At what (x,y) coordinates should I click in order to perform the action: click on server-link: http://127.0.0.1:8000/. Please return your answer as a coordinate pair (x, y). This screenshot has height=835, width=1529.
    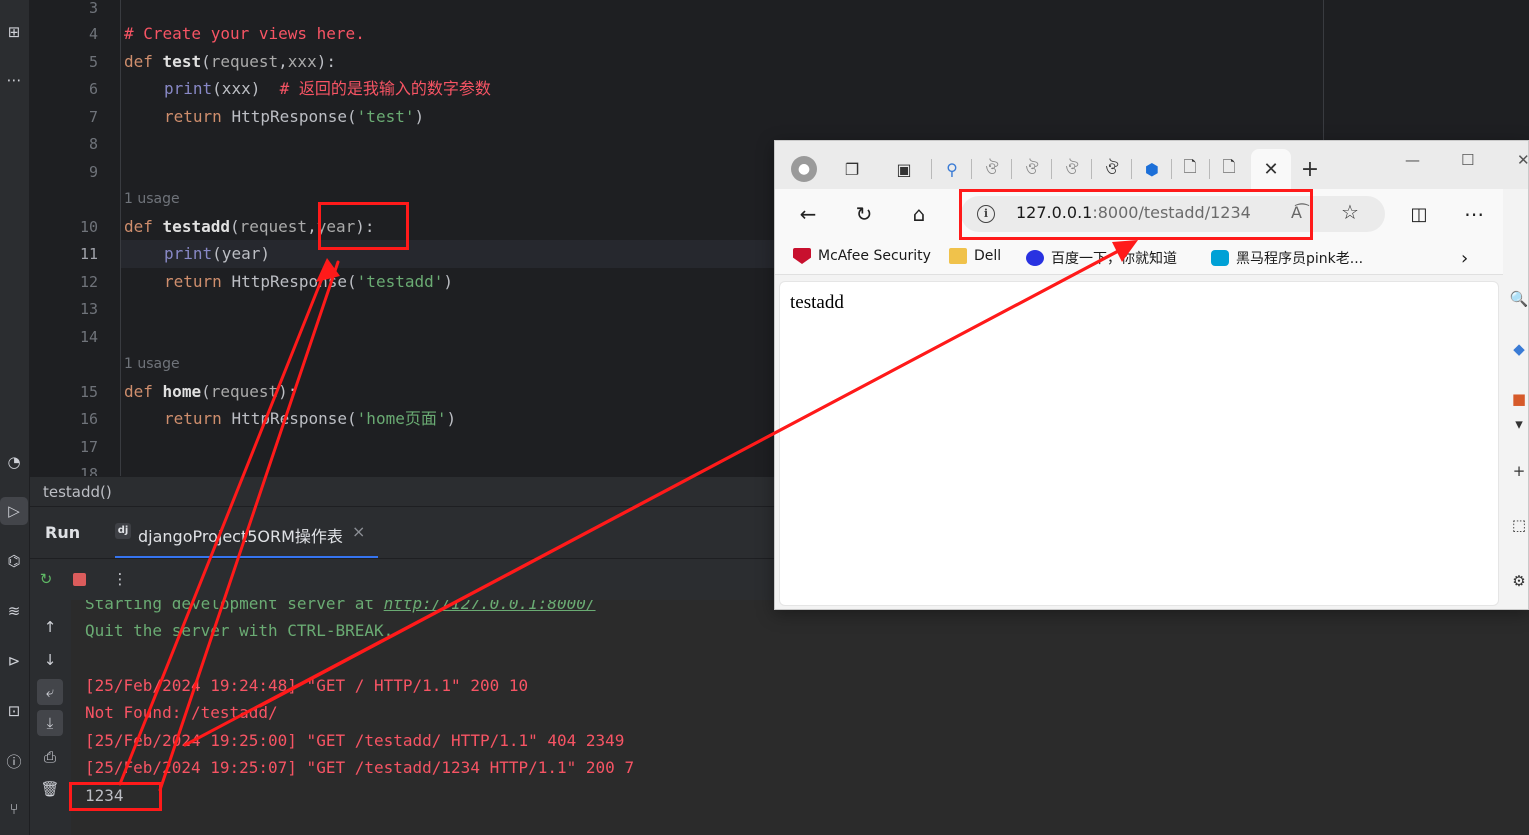
    Looking at the image, I should click on (490, 606).